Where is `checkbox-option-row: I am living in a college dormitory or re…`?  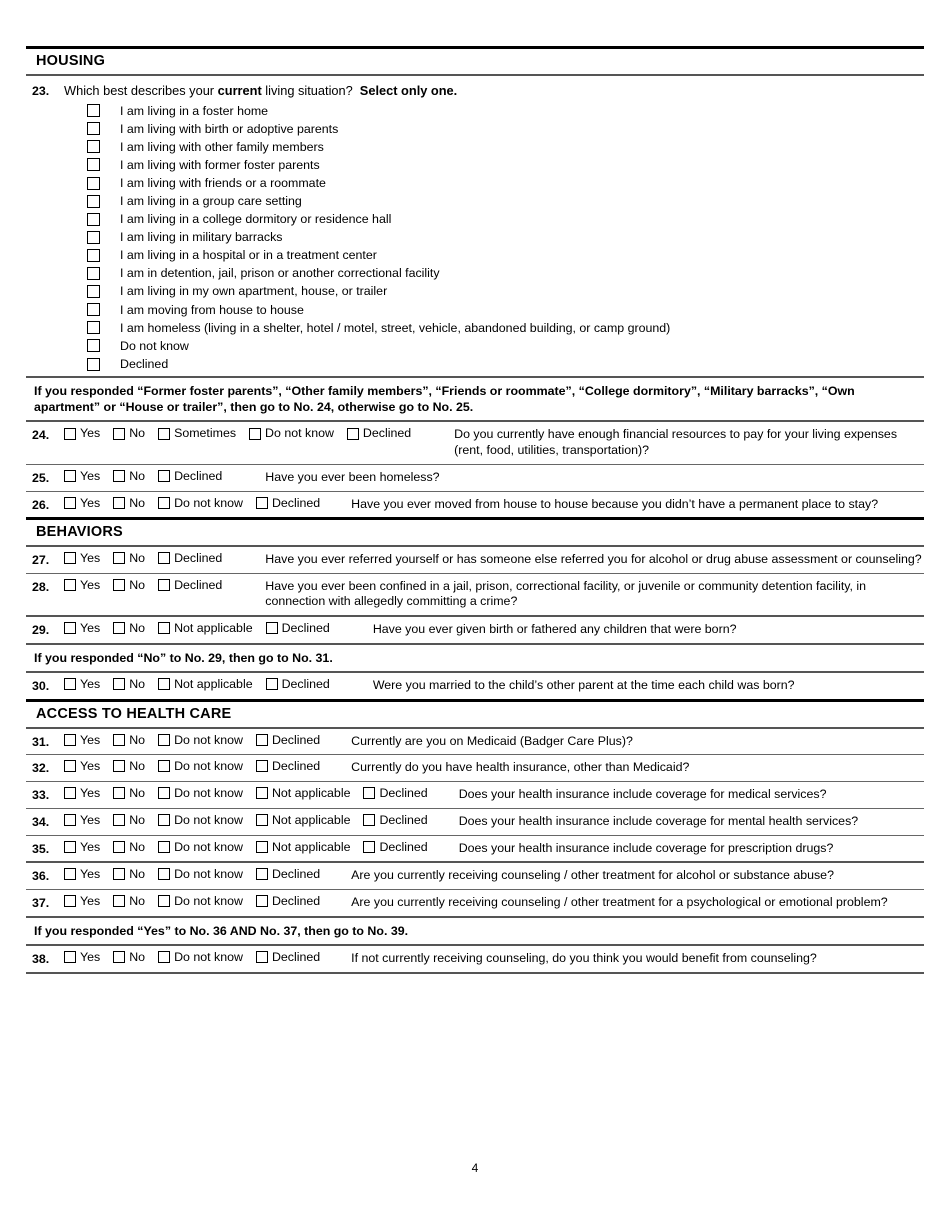
checkbox-option-row: I am living in a college dormitory or re… is located at coordinates (494, 219).